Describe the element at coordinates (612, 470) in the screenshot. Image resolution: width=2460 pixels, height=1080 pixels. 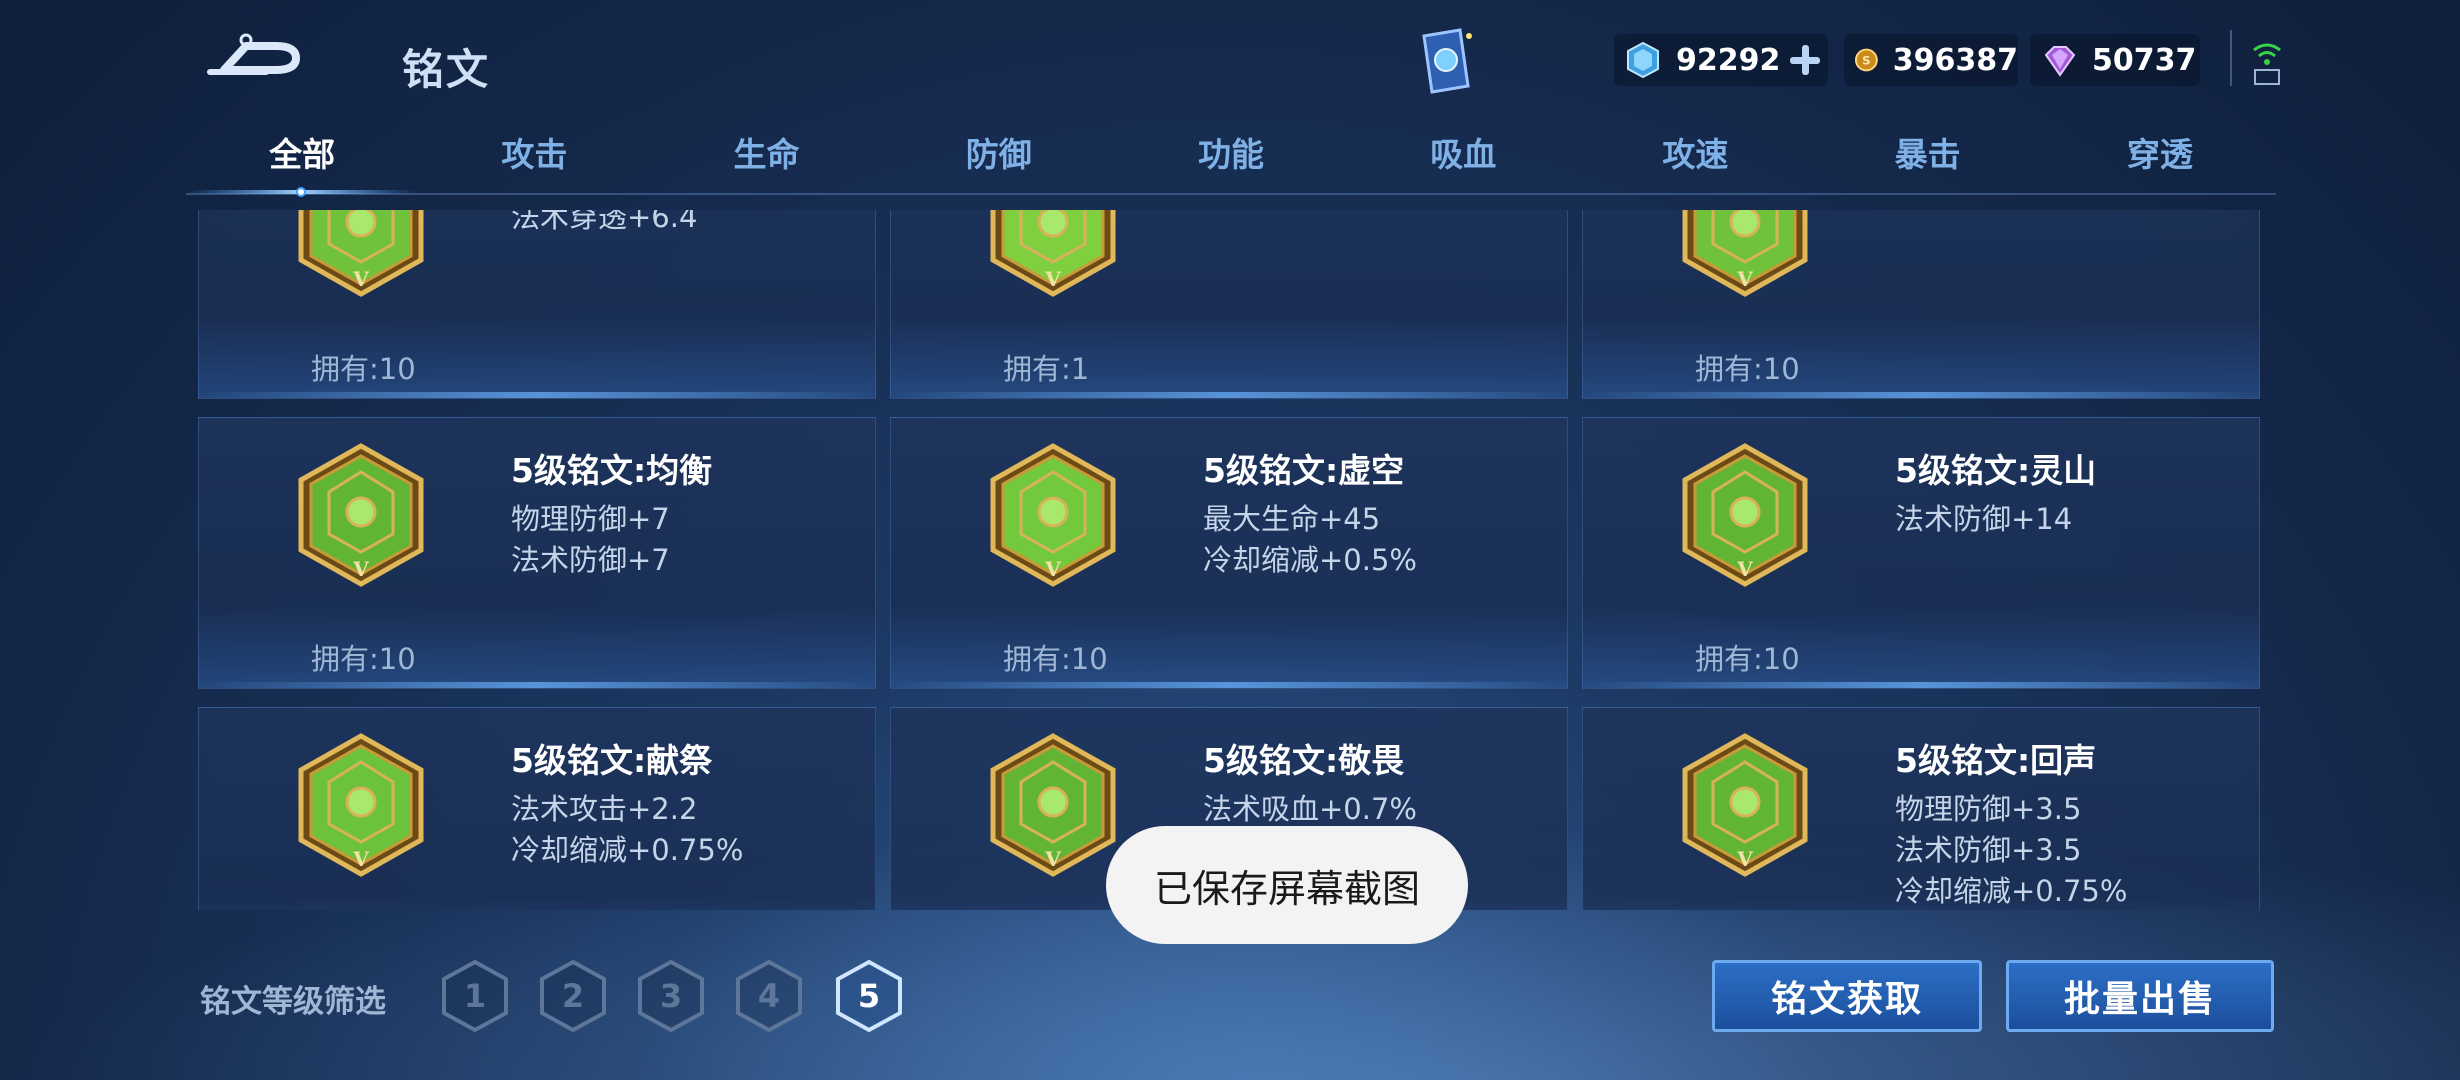
I see `rune-name: 5级铭文:均衡` at that location.